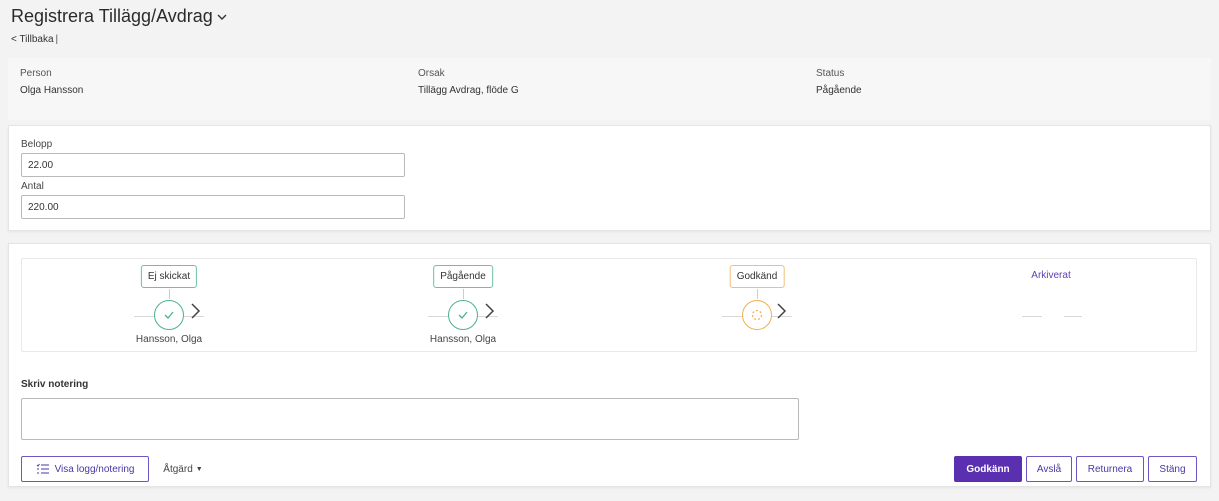 The width and height of the screenshot is (1219, 501). Describe the element at coordinates (839, 82) in the screenshot. I see `status-info: Status Pågående` at that location.